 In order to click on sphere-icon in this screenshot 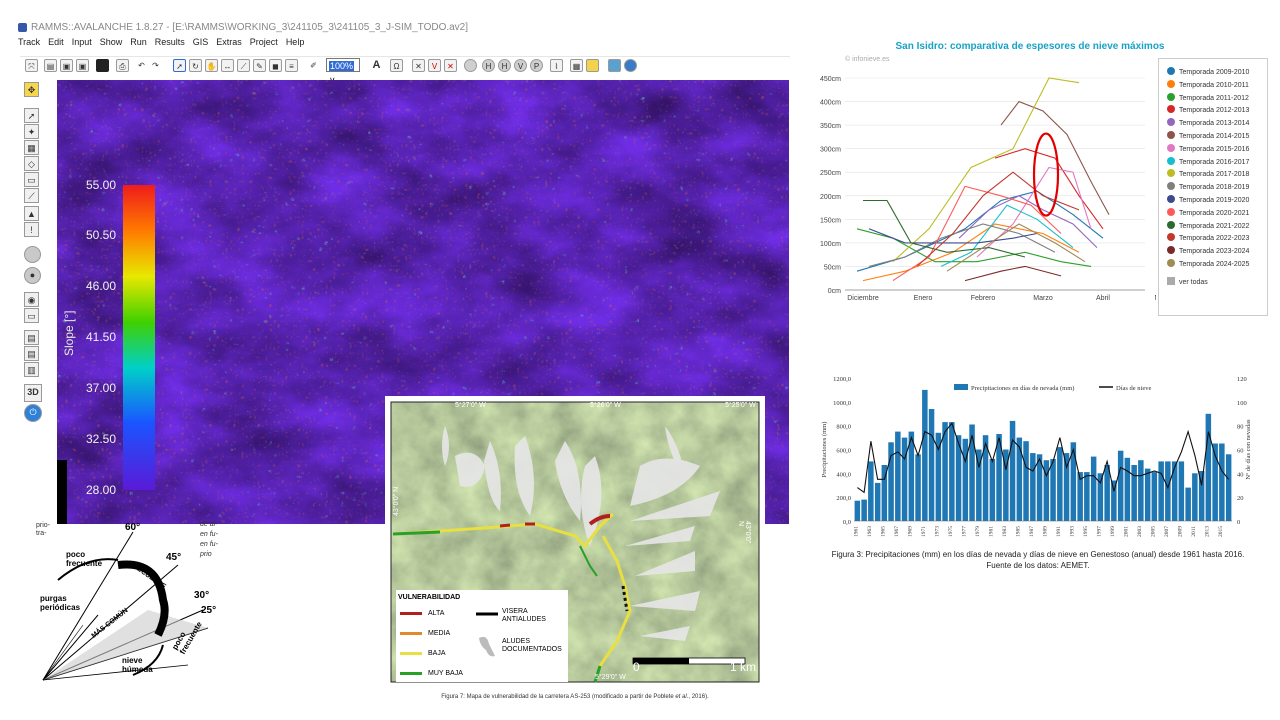, I will do `click(32, 254)`.